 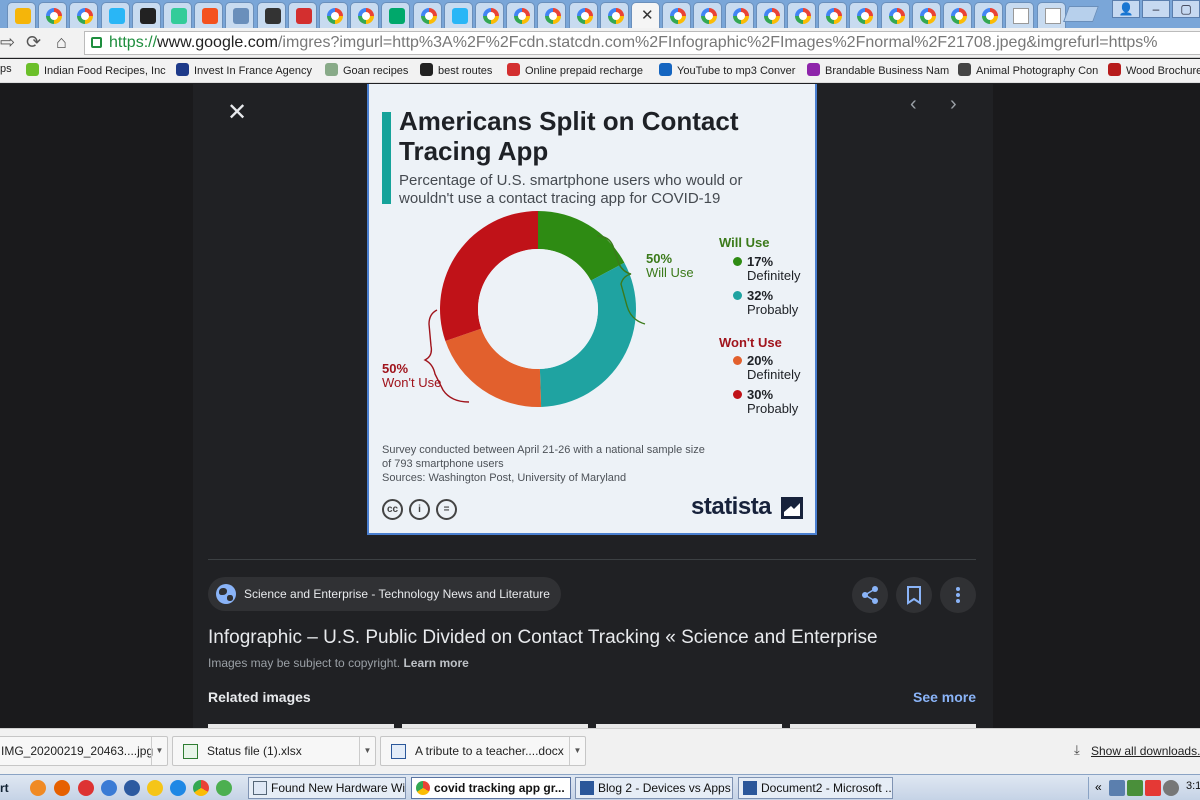 What do you see at coordinates (1135, 788) in the screenshot?
I see `wifi-icon` at bounding box center [1135, 788].